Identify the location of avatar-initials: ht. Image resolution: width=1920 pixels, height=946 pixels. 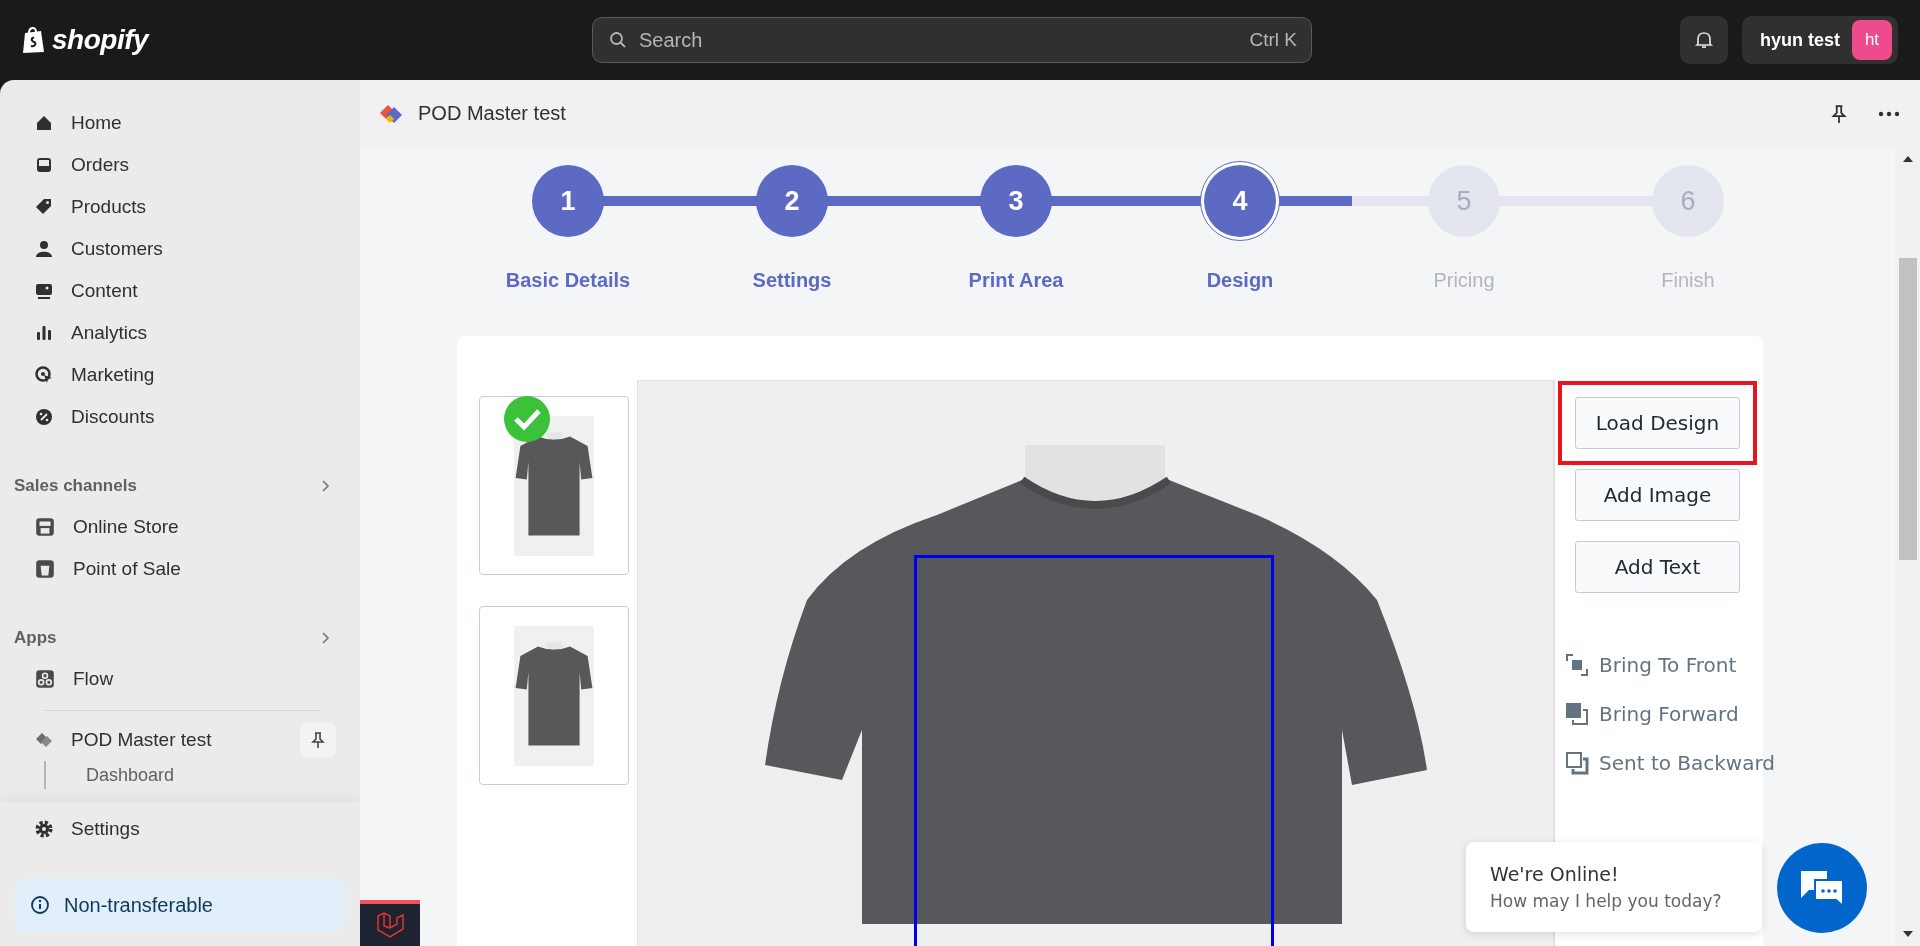
(1872, 40).